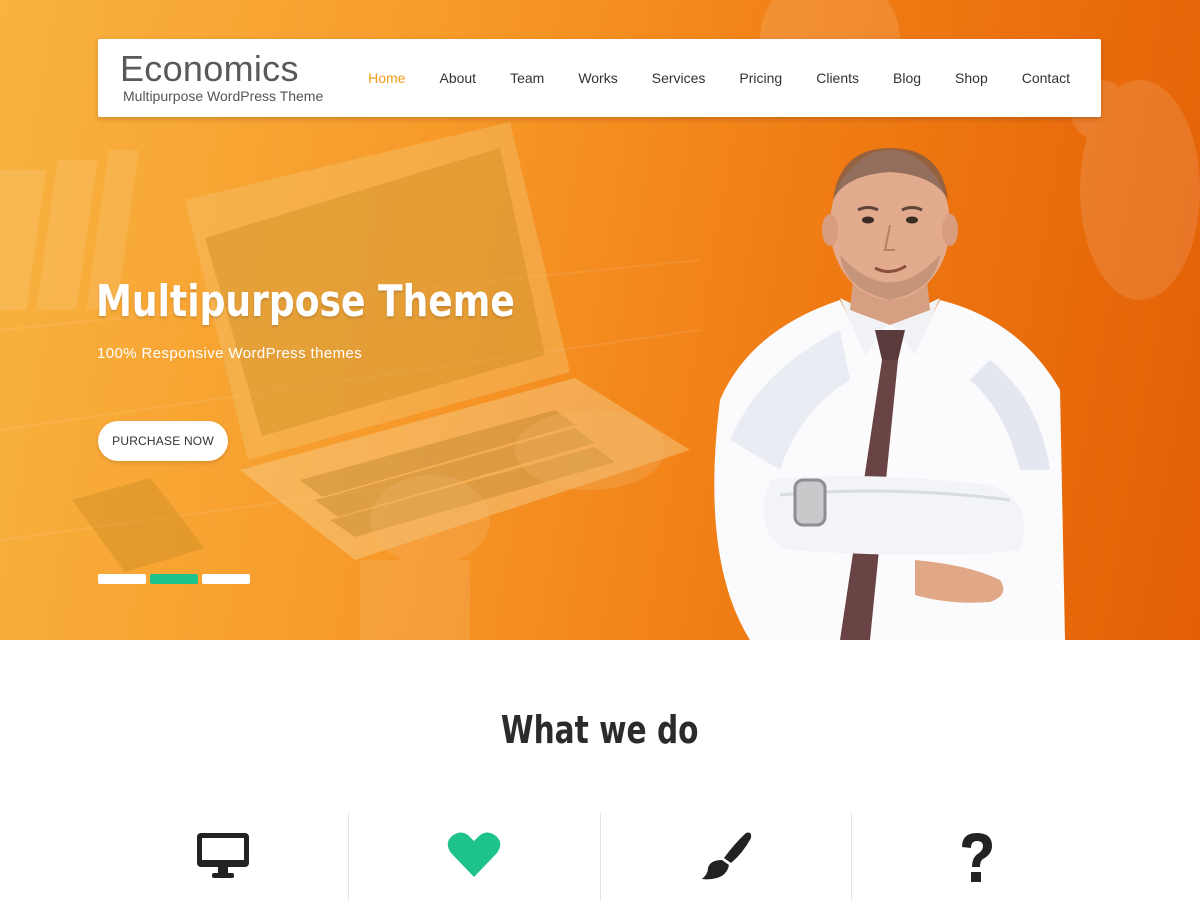 The height and width of the screenshot is (900, 1200). What do you see at coordinates (209, 69) in the screenshot?
I see `site-title: Economics` at bounding box center [209, 69].